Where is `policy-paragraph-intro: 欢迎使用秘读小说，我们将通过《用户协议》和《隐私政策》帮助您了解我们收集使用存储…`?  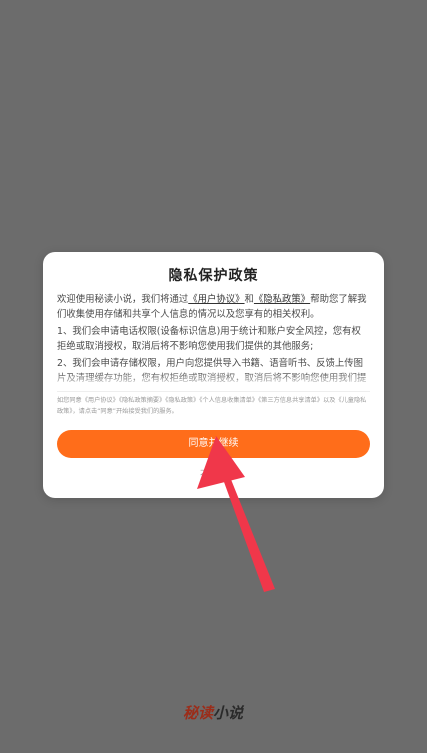
policy-paragraph-intro: 欢迎使用秘读小说，我们将通过《用户协议》和《隐私政策》帮助您了解我们收集使用存储… is located at coordinates (213, 307).